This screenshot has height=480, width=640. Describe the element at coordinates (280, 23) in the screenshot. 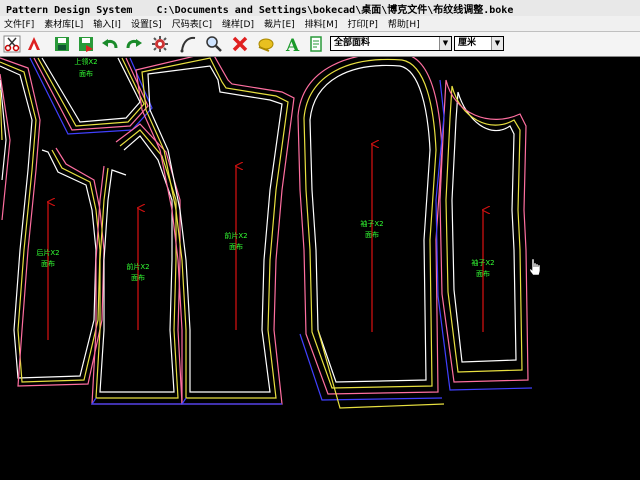

I see `menu-pieces: 裁片[E]` at that location.